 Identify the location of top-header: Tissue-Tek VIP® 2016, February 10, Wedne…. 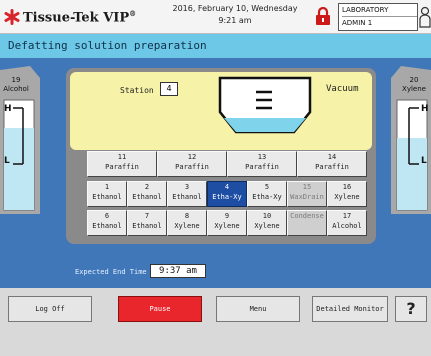
(215, 17).